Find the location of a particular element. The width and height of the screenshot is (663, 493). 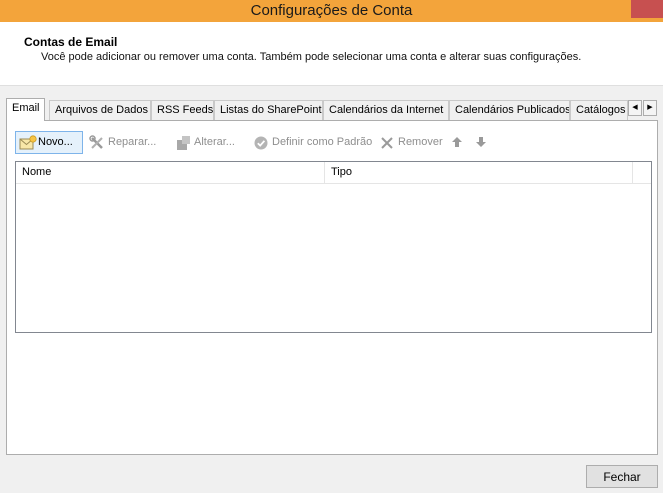

move-down-button is located at coordinates (481, 142).